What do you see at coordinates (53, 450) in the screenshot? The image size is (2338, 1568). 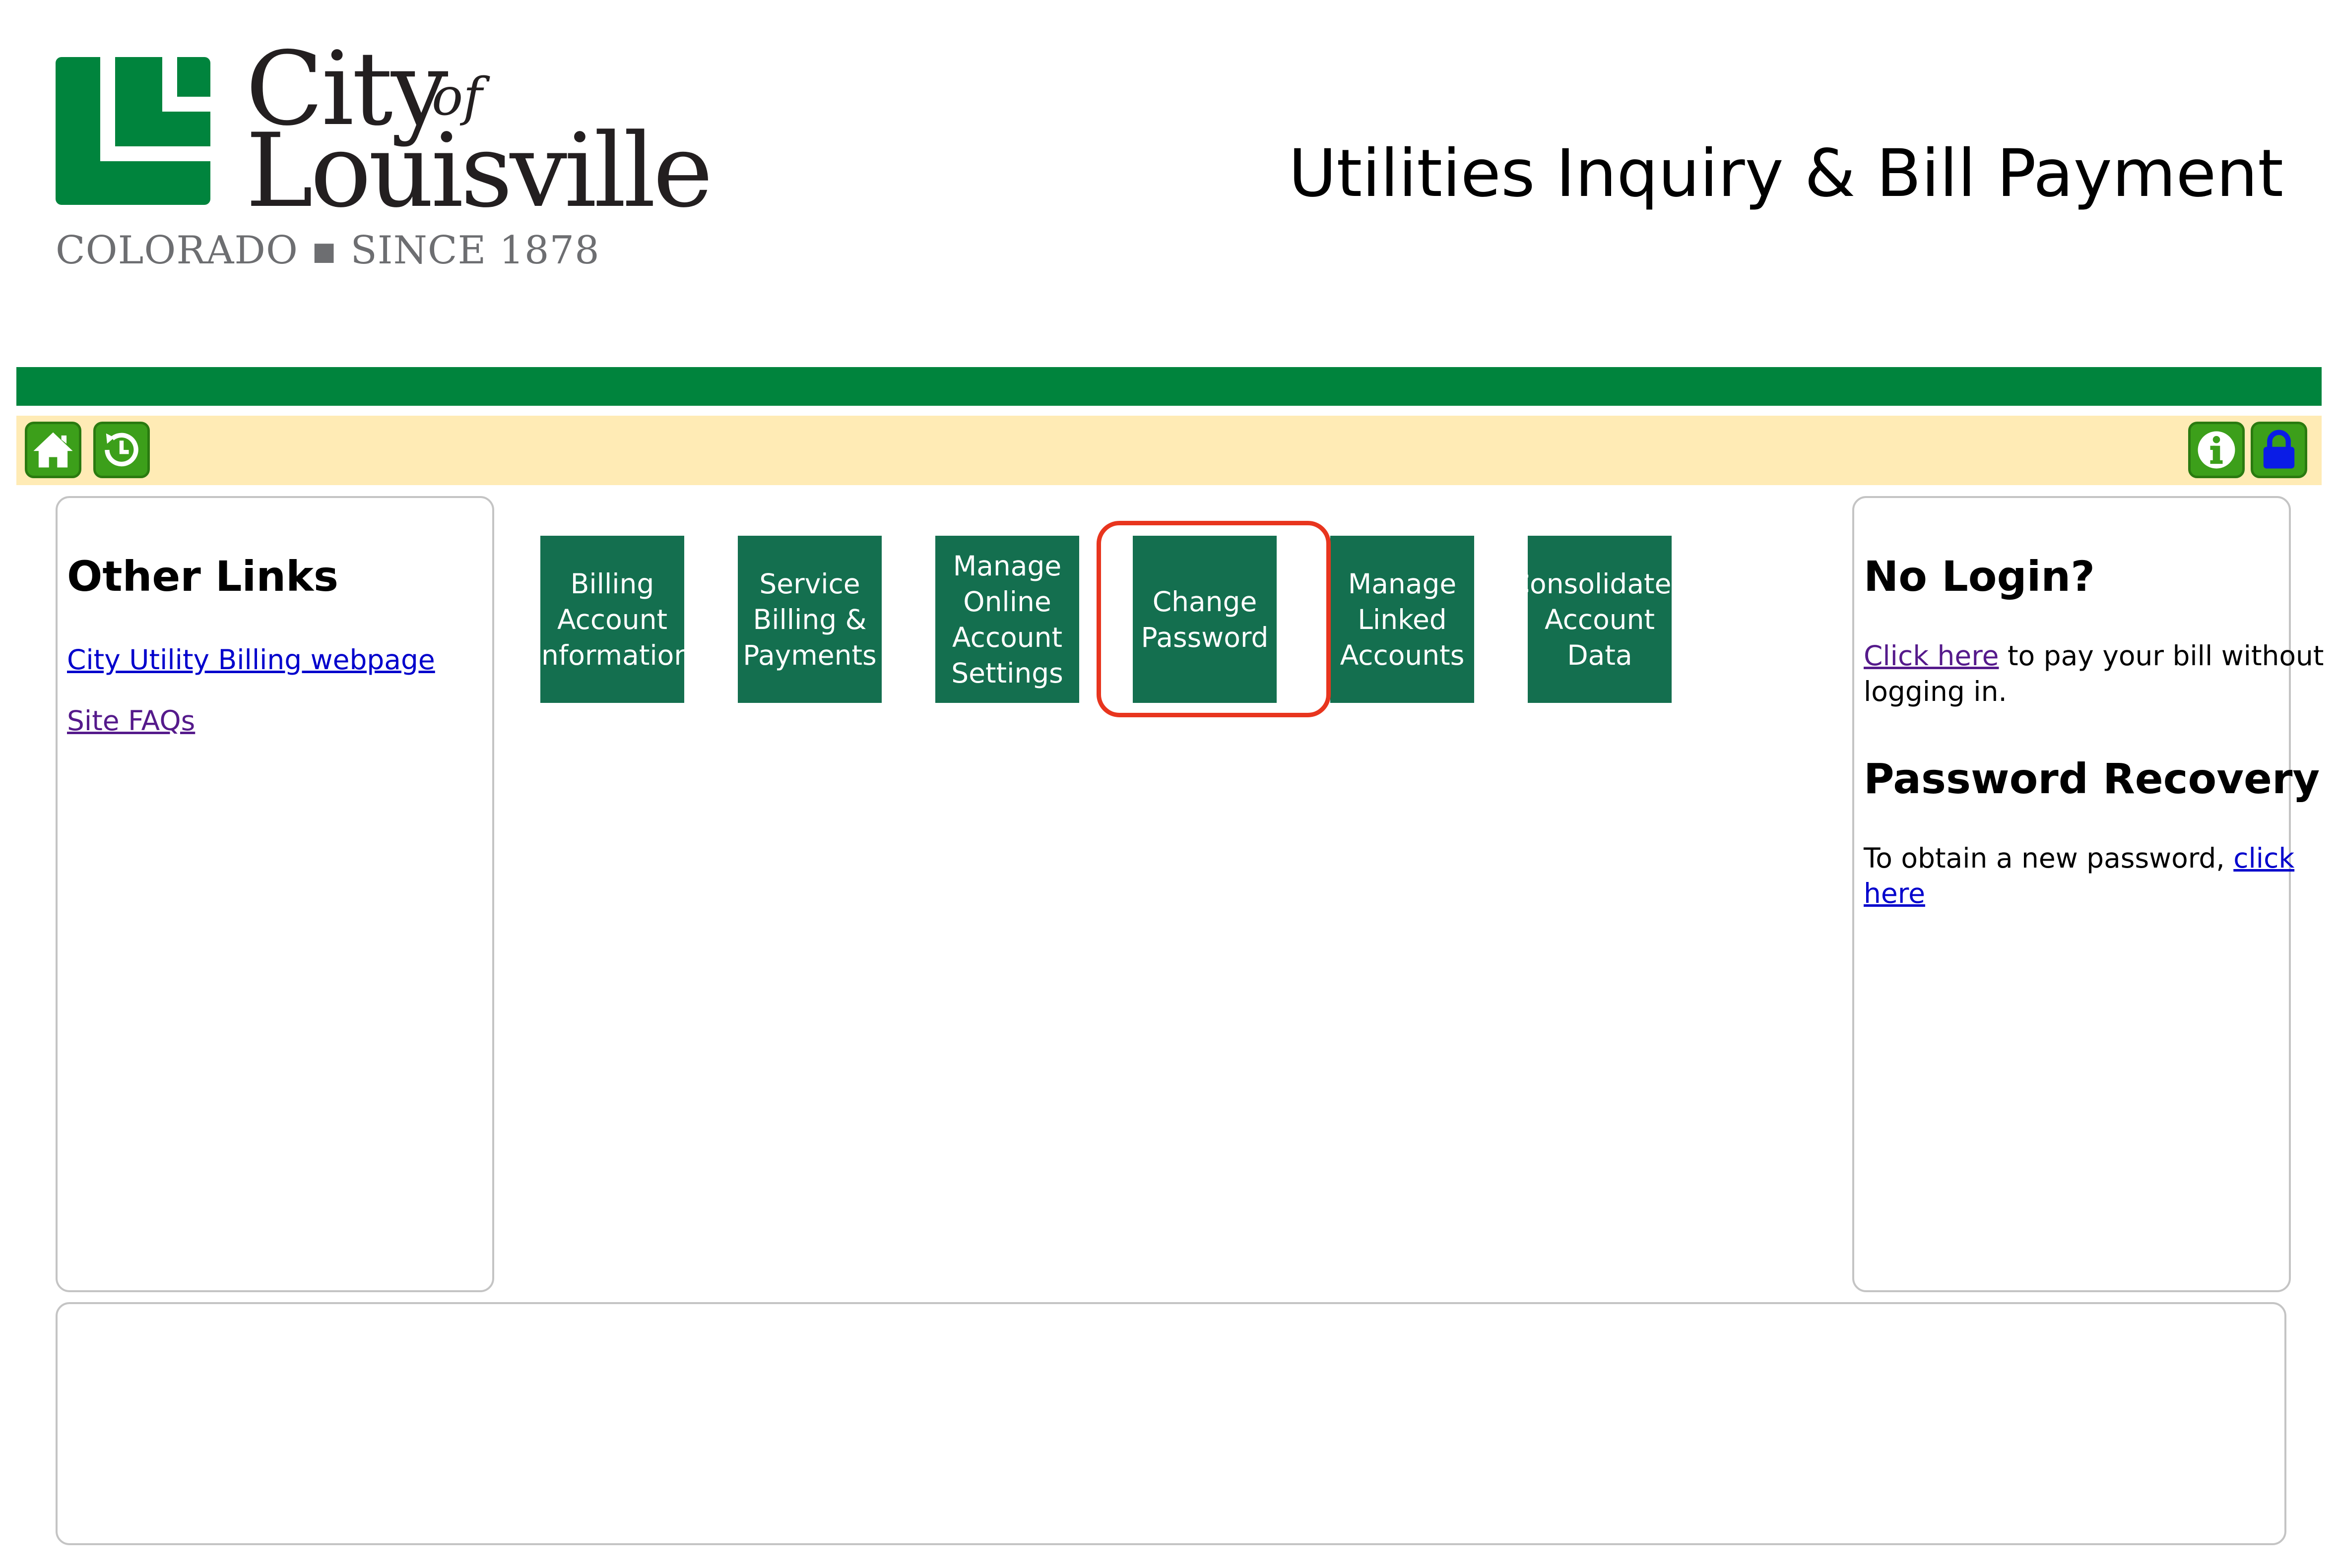 I see `home-icon` at bounding box center [53, 450].